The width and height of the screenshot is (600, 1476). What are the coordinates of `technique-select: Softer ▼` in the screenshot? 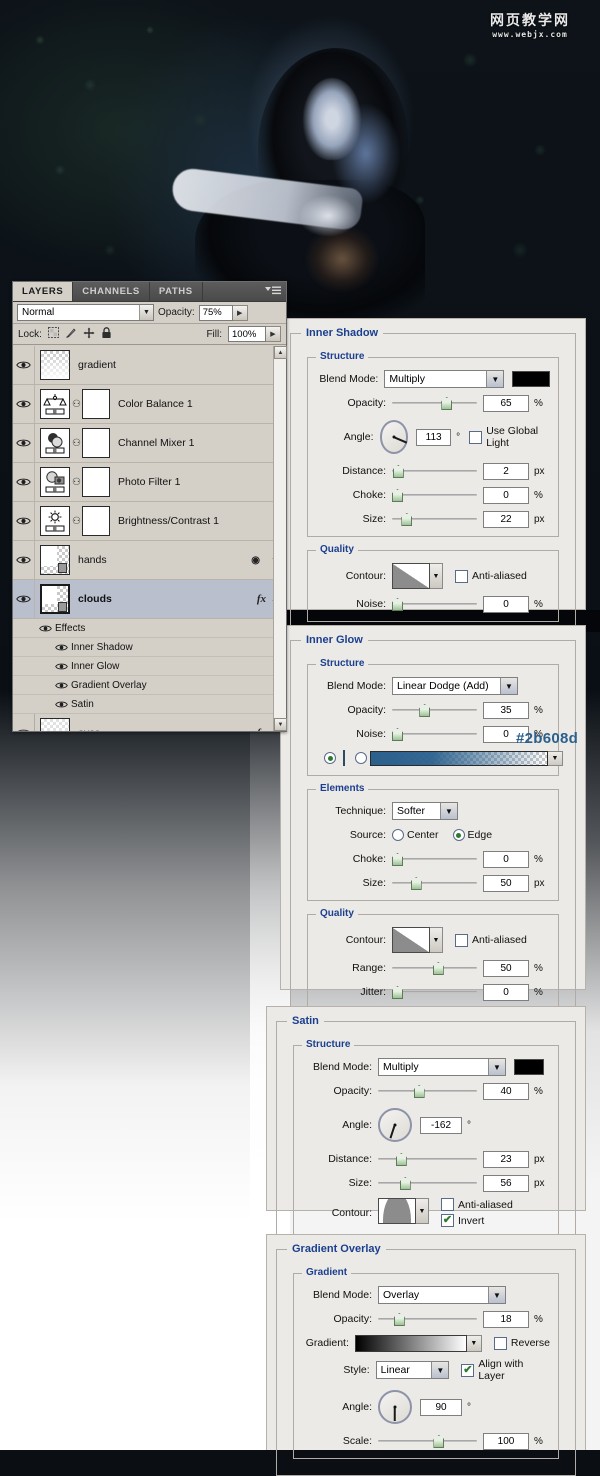 It's located at (425, 811).